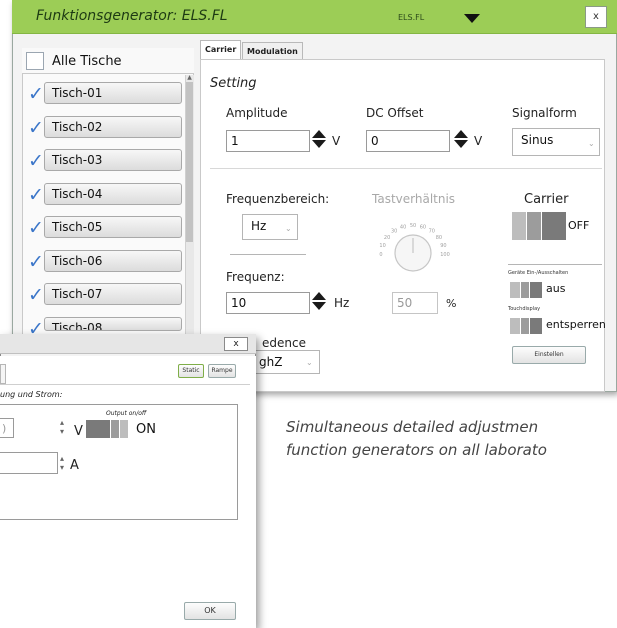 The image size is (617, 628). What do you see at coordinates (74, 465) in the screenshot?
I see `current-unit: A` at bounding box center [74, 465].